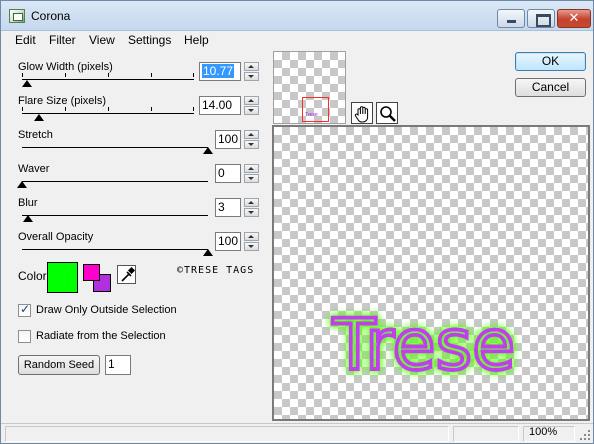 The width and height of the screenshot is (594, 444). I want to click on glow-width-thumb, so click(27, 83).